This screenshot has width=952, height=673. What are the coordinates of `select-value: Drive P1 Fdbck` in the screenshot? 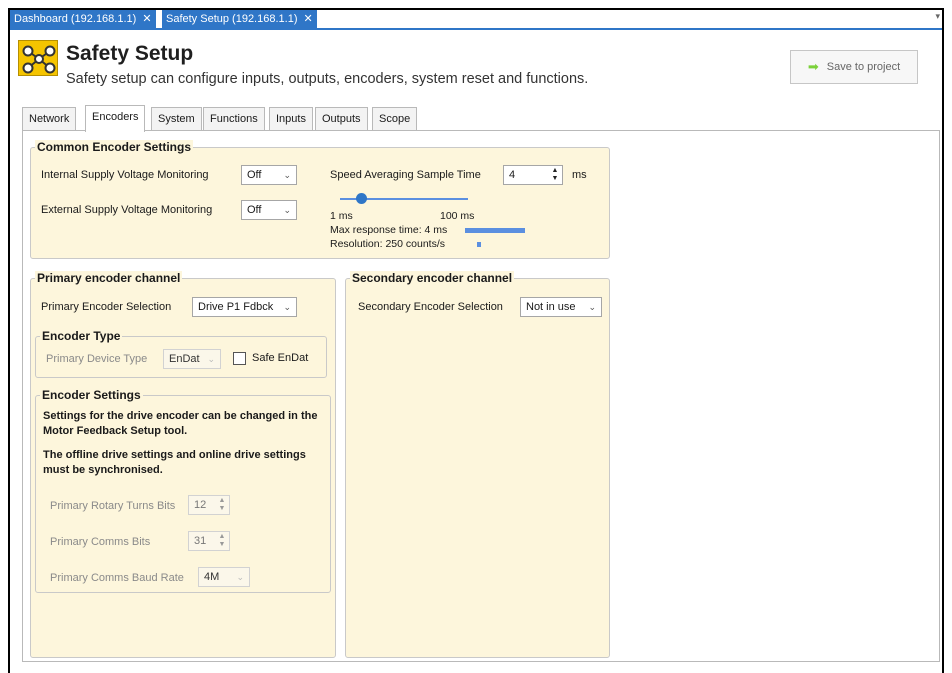 It's located at (236, 307).